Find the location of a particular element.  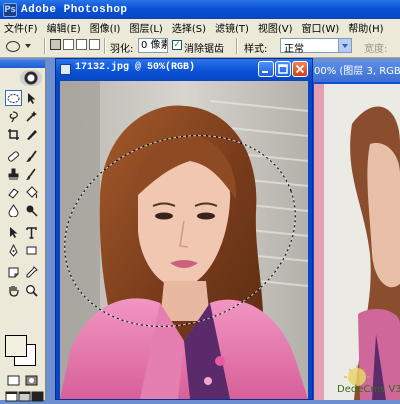

feather-input: 0 像素 is located at coordinates (153, 45).